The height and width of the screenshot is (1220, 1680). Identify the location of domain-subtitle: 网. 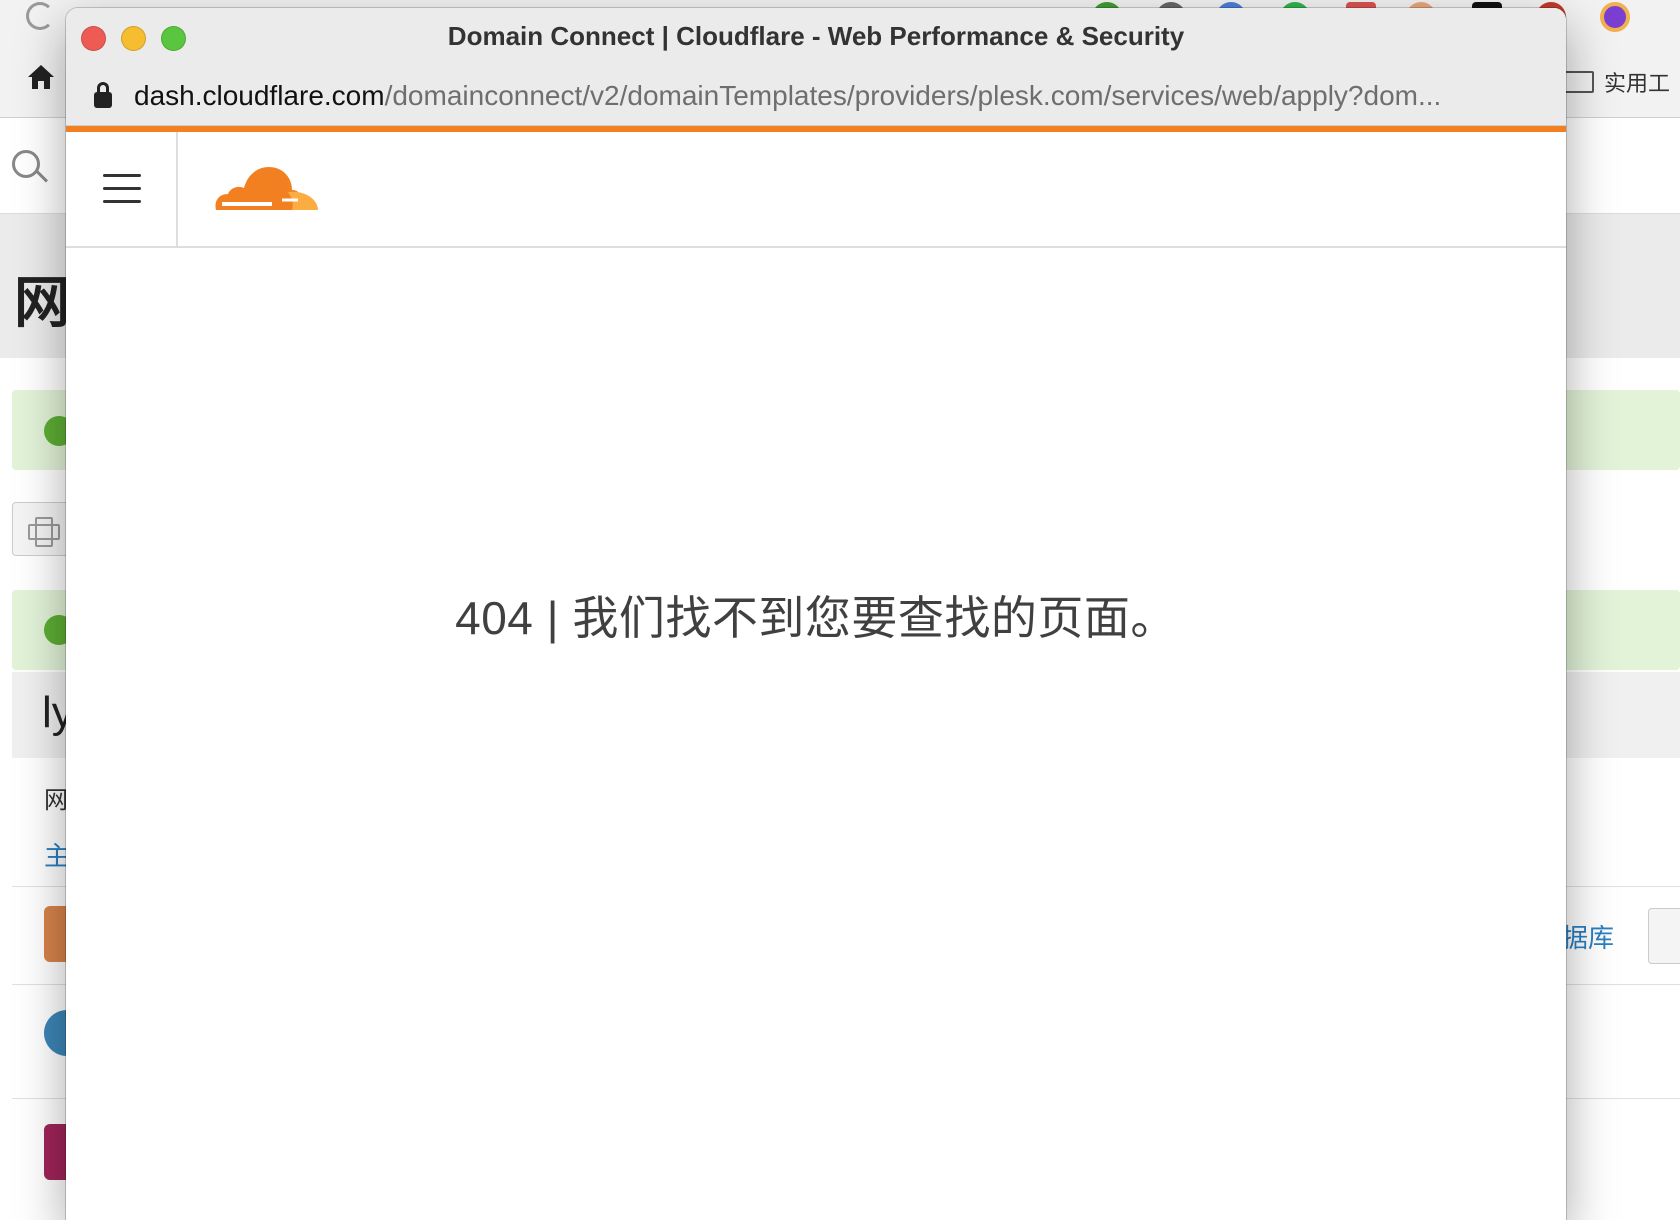
(56, 800).